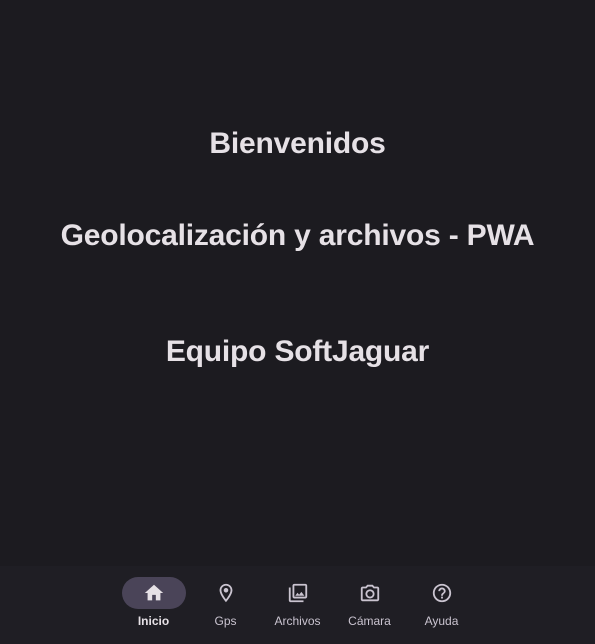 Image resolution: width=595 pixels, height=644 pixels. I want to click on home-icon, so click(154, 593).